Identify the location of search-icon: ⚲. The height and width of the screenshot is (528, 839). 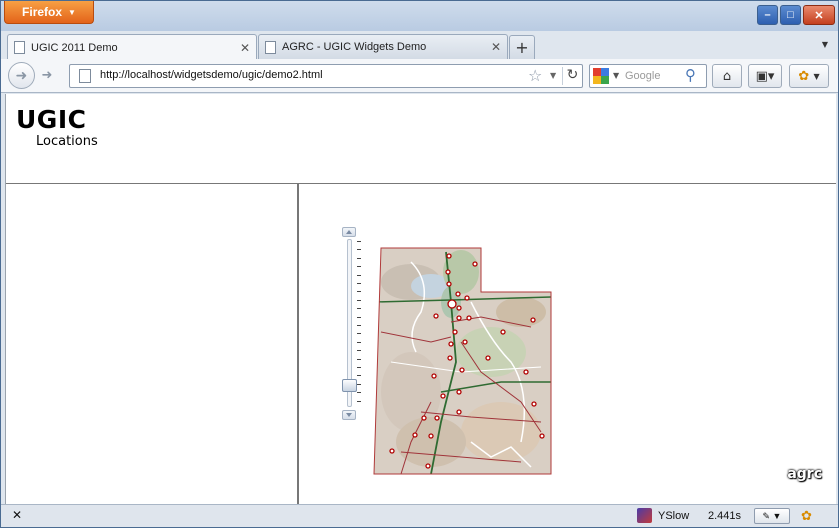
(690, 75).